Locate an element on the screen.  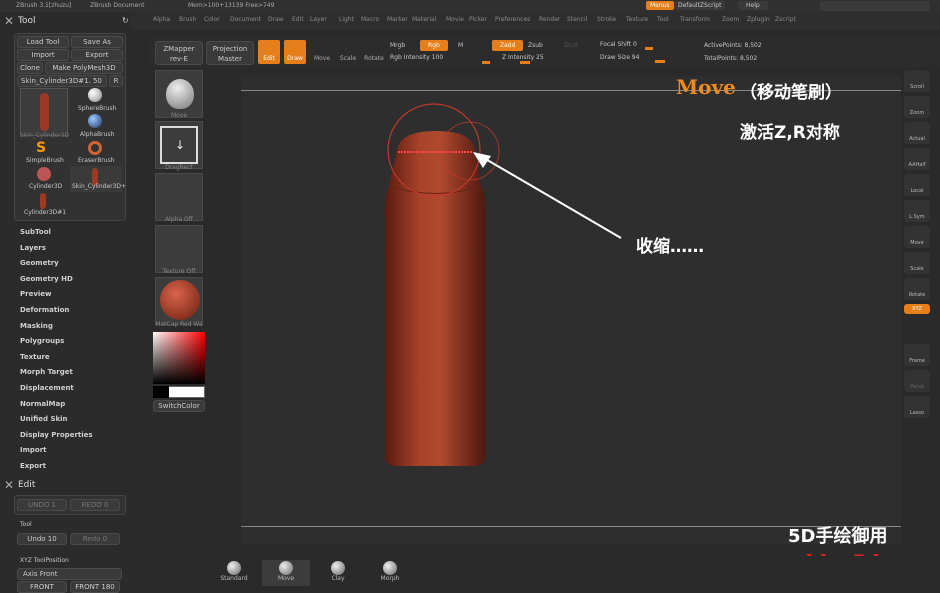
texture-off-thumb is located at coordinates (179, 249).